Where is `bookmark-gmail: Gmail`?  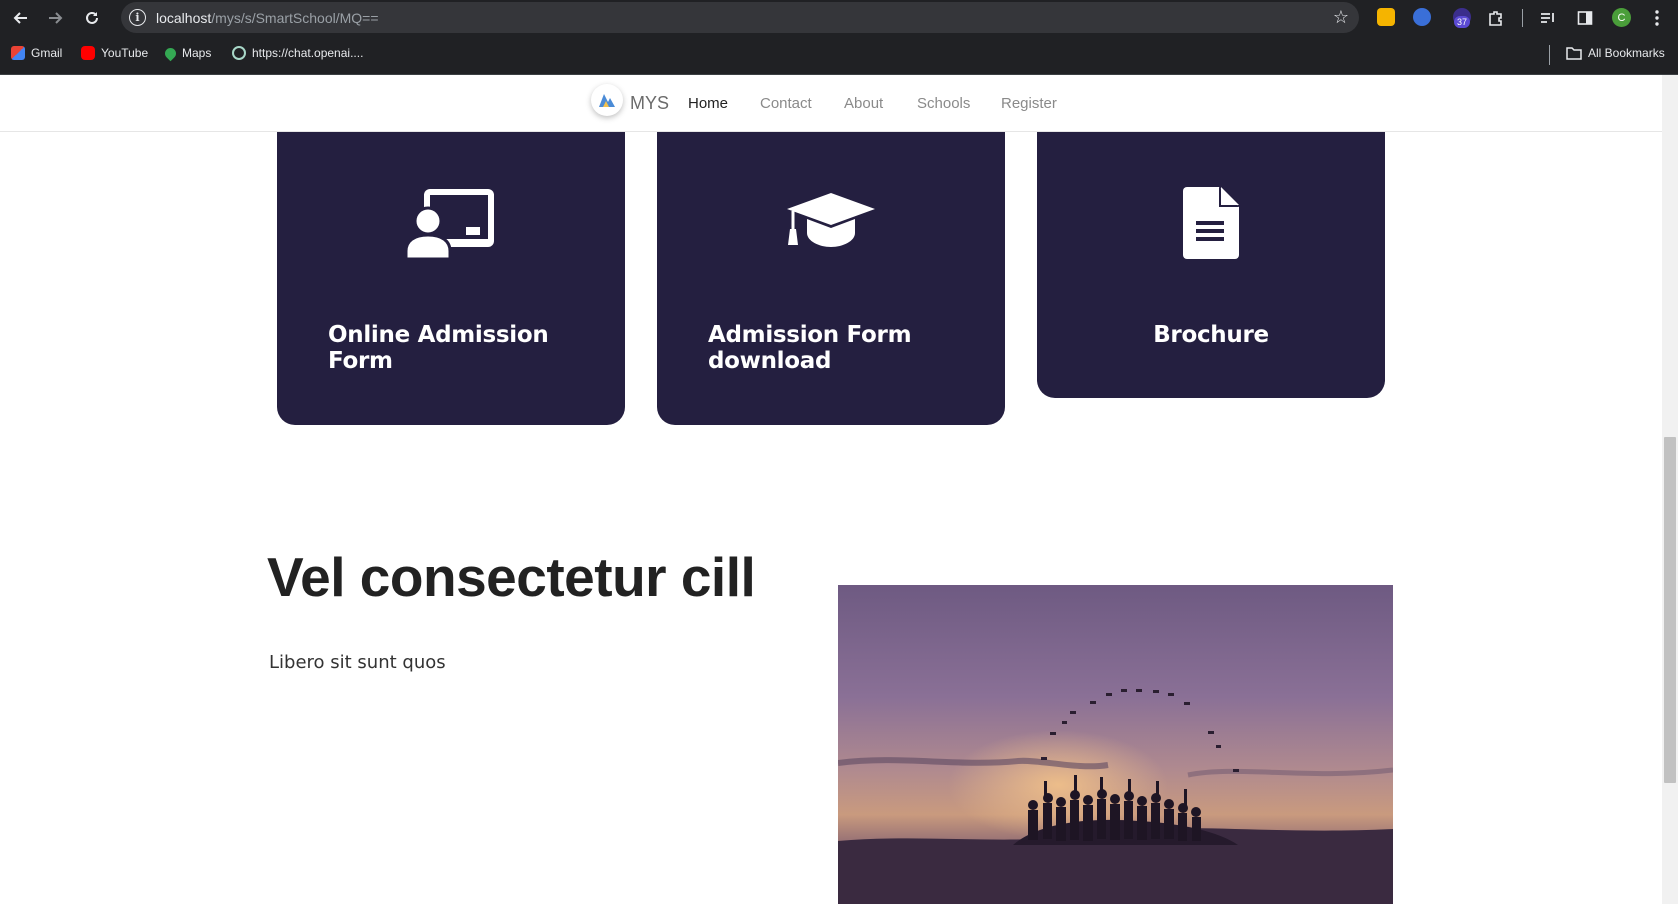
bookmark-gmail: Gmail is located at coordinates (36, 53).